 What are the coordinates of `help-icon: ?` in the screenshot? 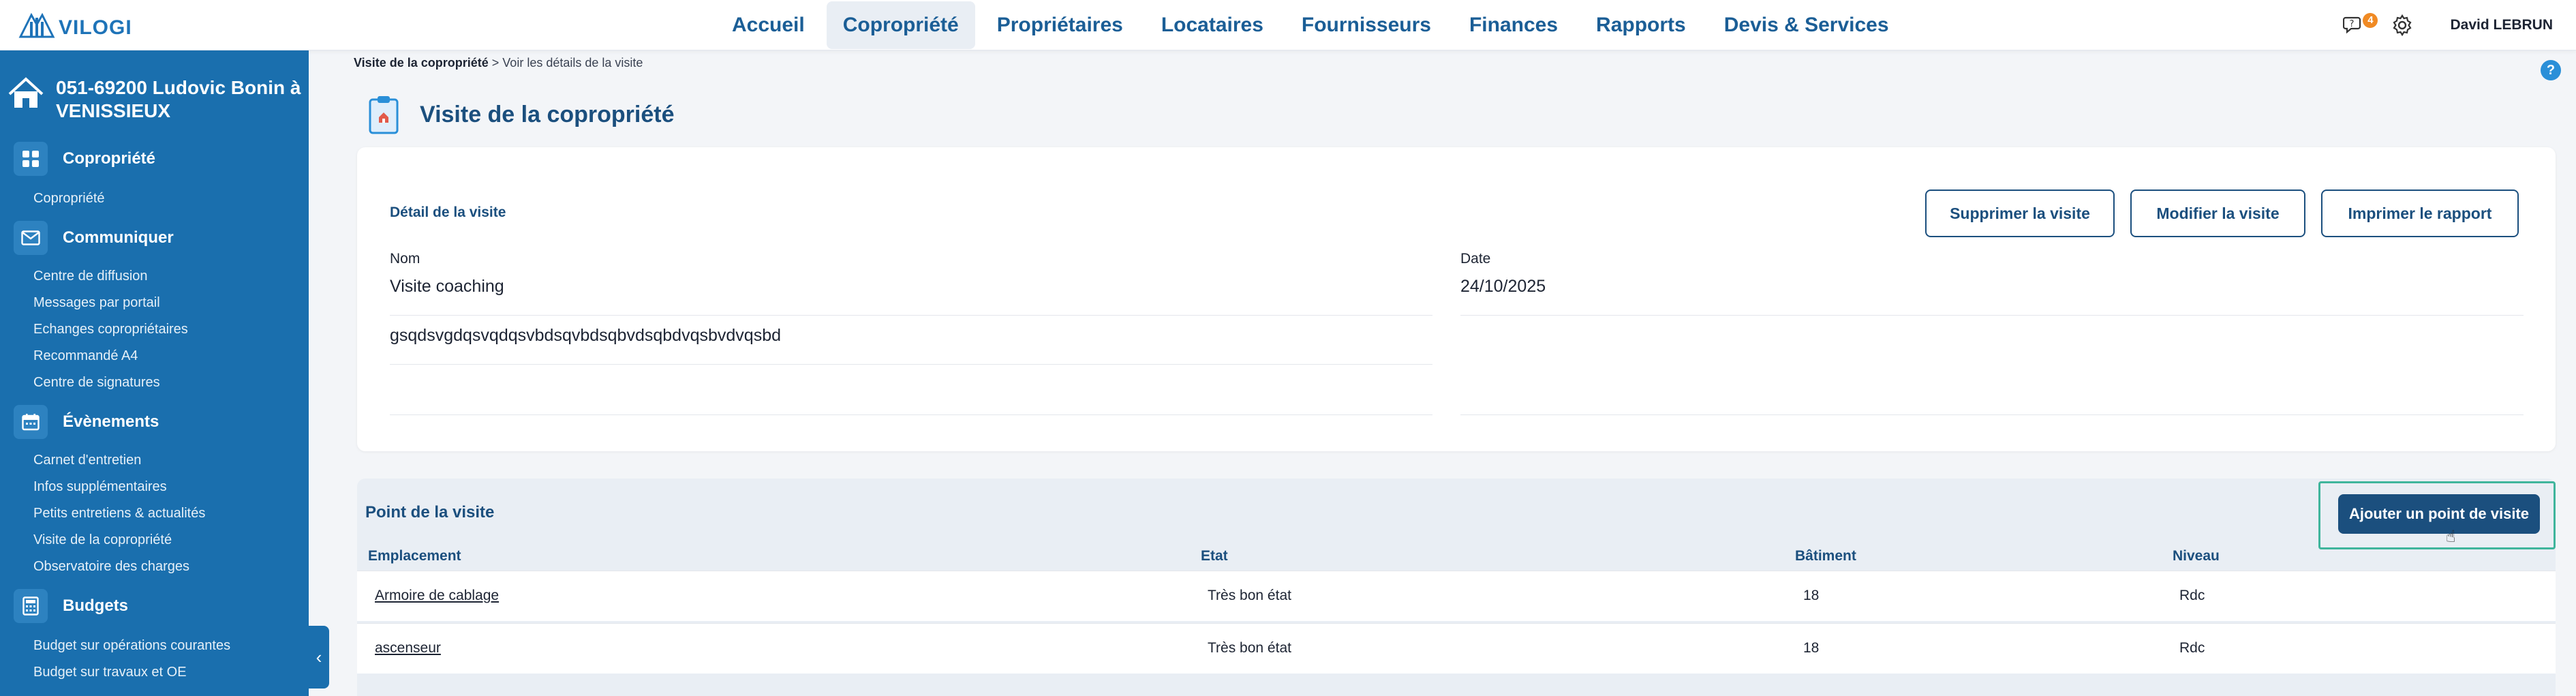 It's located at (2551, 70).